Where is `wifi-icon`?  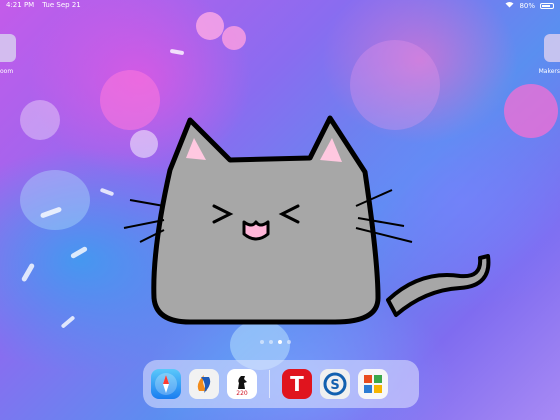
wifi-icon is located at coordinates (509, 5).